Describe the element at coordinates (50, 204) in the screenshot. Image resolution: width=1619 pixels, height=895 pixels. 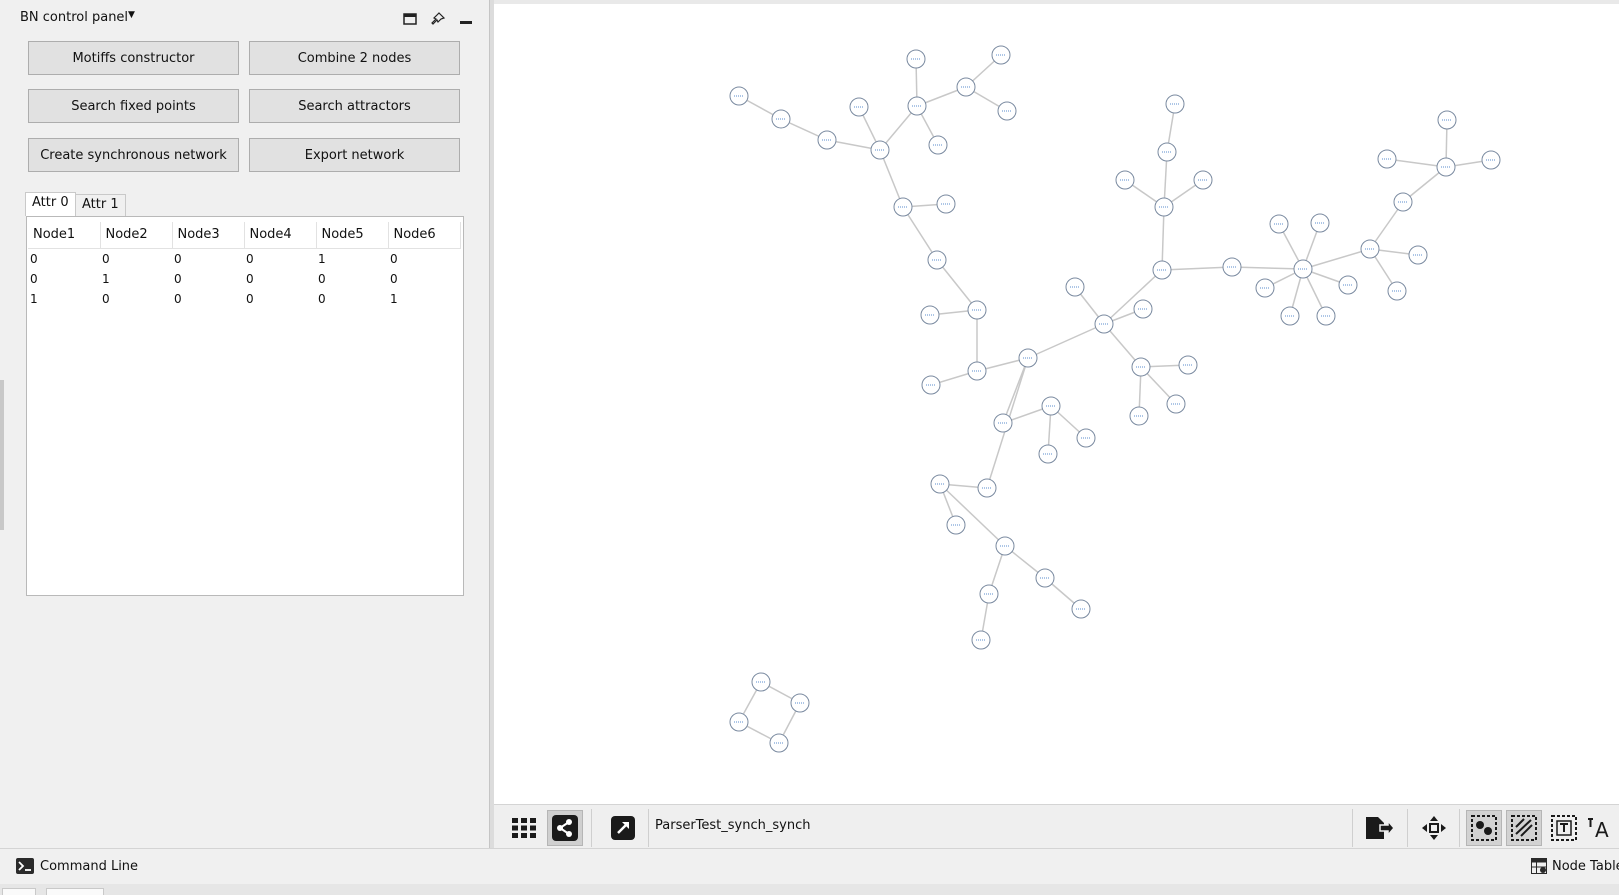
I see `tab-attr-0: Attr 0` at that location.